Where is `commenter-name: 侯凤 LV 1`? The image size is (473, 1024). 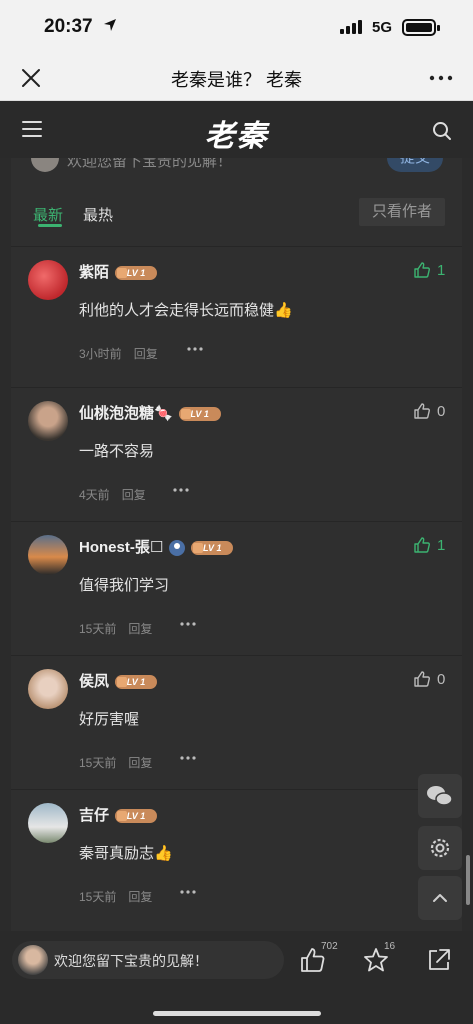
commenter-name: 侯凤 LV 1 is located at coordinates (118, 680).